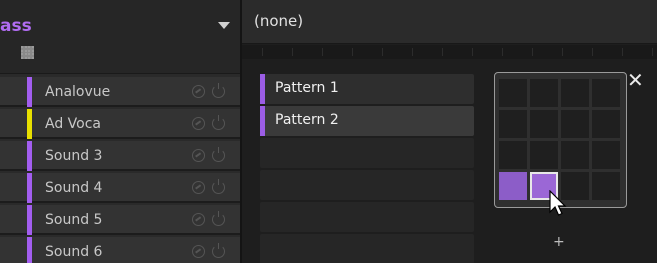 Image resolution: width=657 pixels, height=263 pixels. What do you see at coordinates (16, 26) in the screenshot?
I see `group-name: ass` at bounding box center [16, 26].